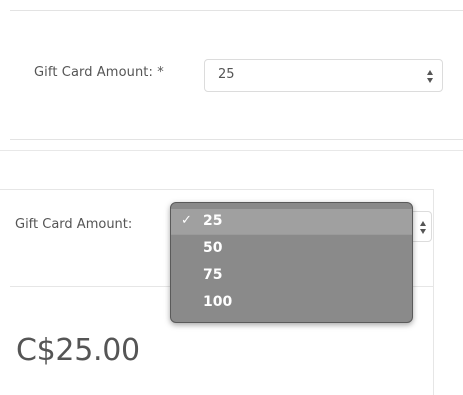 Image resolution: width=463 pixels, height=395 pixels. What do you see at coordinates (226, 74) in the screenshot?
I see `gift-card-amount-value: 25` at bounding box center [226, 74].